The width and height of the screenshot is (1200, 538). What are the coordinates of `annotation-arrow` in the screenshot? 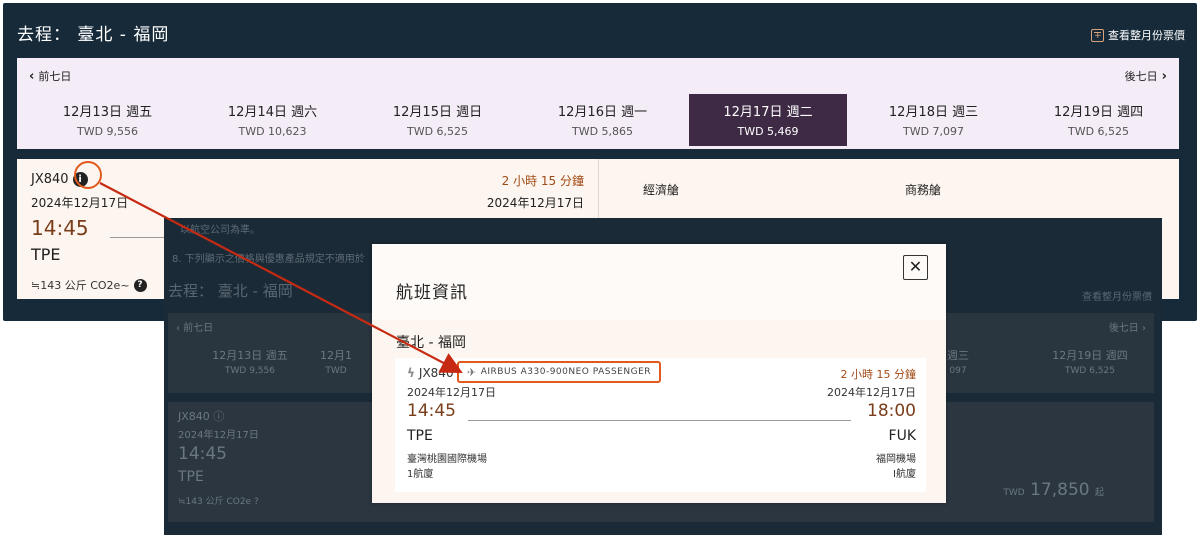 It's located at (281, 278).